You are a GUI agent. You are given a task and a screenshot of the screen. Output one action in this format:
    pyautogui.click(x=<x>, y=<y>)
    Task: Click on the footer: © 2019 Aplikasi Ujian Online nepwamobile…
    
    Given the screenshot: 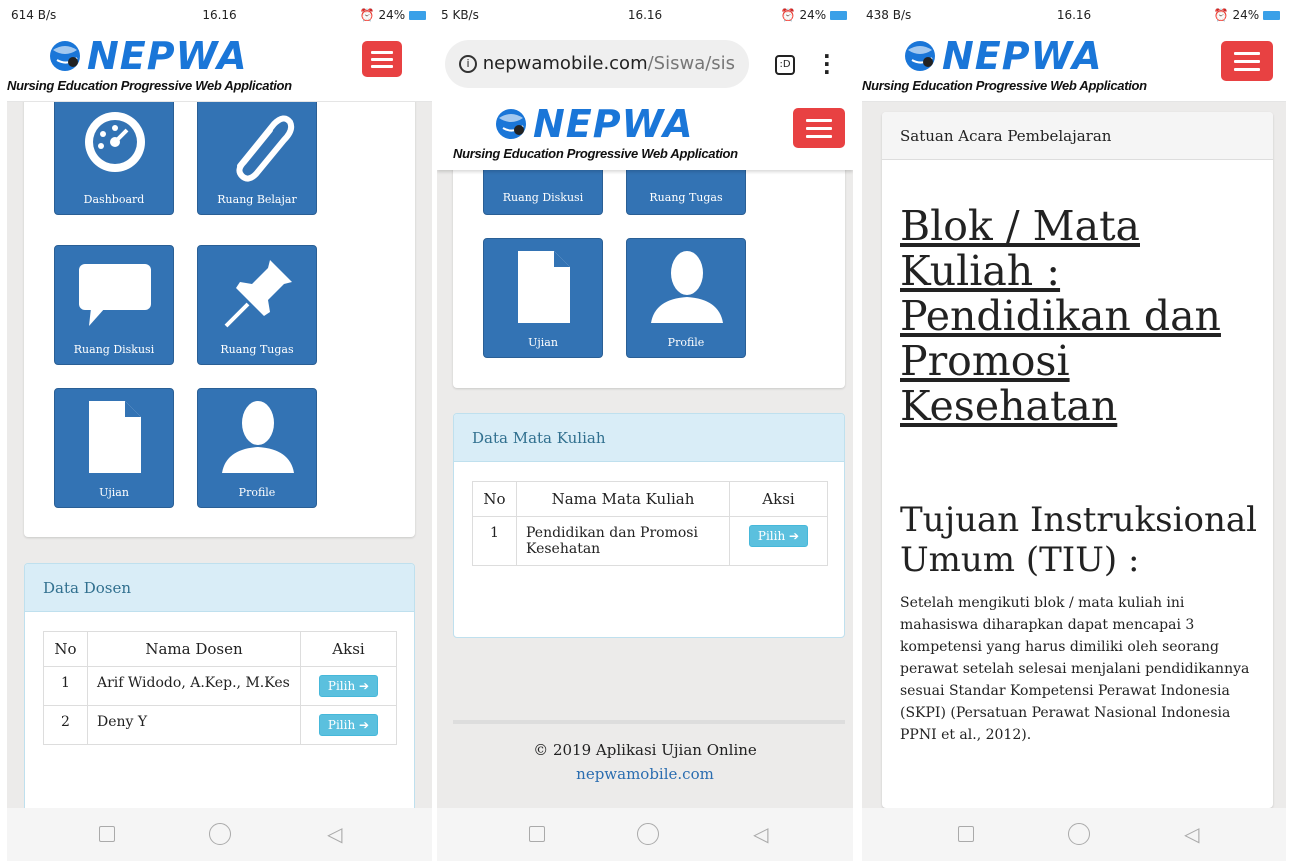 What is the action you would take?
    pyautogui.click(x=645, y=762)
    